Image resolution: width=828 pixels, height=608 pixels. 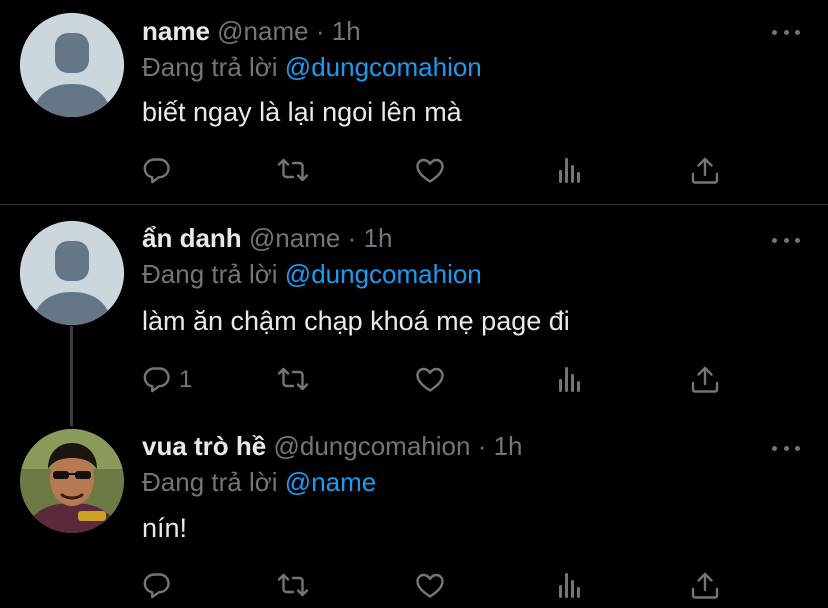 I want to click on tweet-actions: 1, so click(x=414, y=380).